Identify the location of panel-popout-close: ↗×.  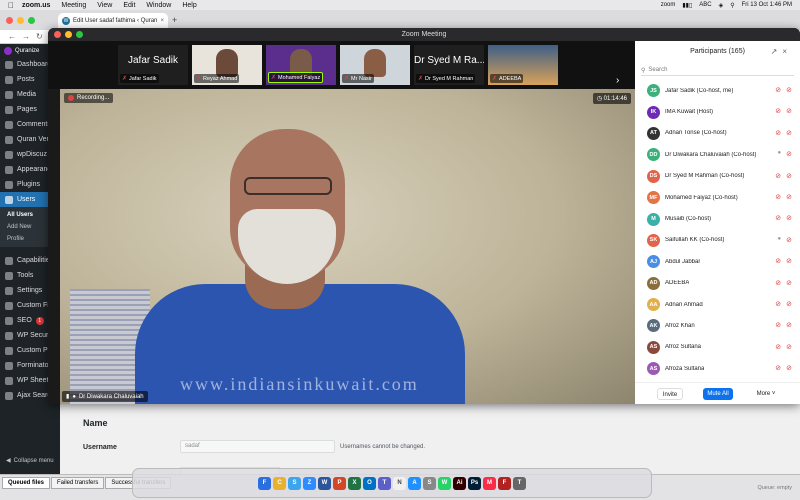
(781, 52).